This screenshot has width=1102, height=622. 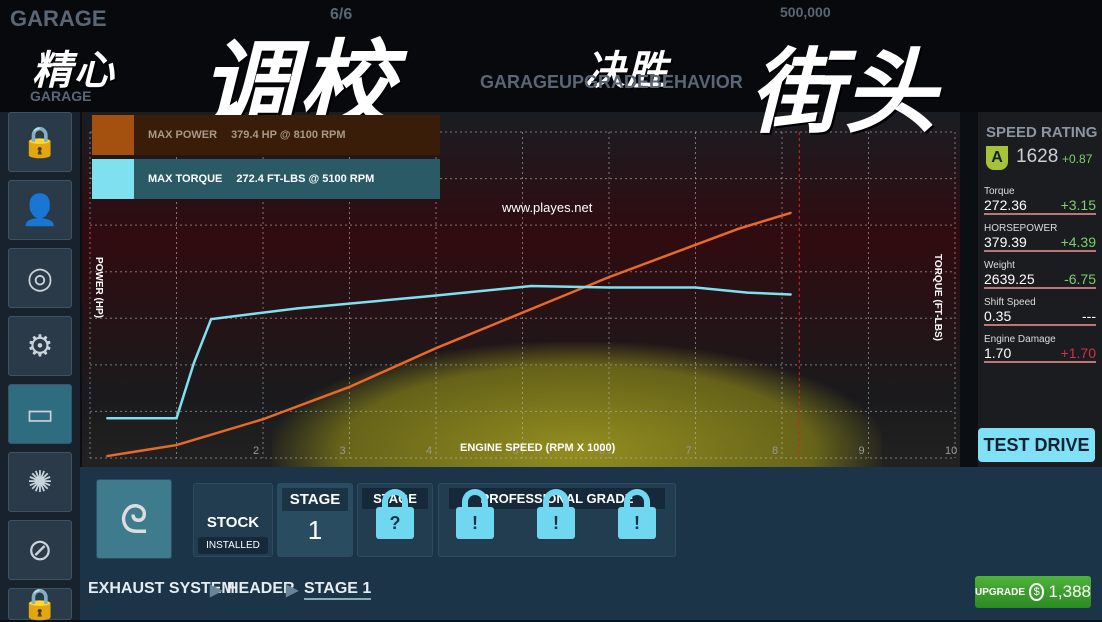 What do you see at coordinates (343, 451) in the screenshot?
I see `x-tick-label: 3` at bounding box center [343, 451].